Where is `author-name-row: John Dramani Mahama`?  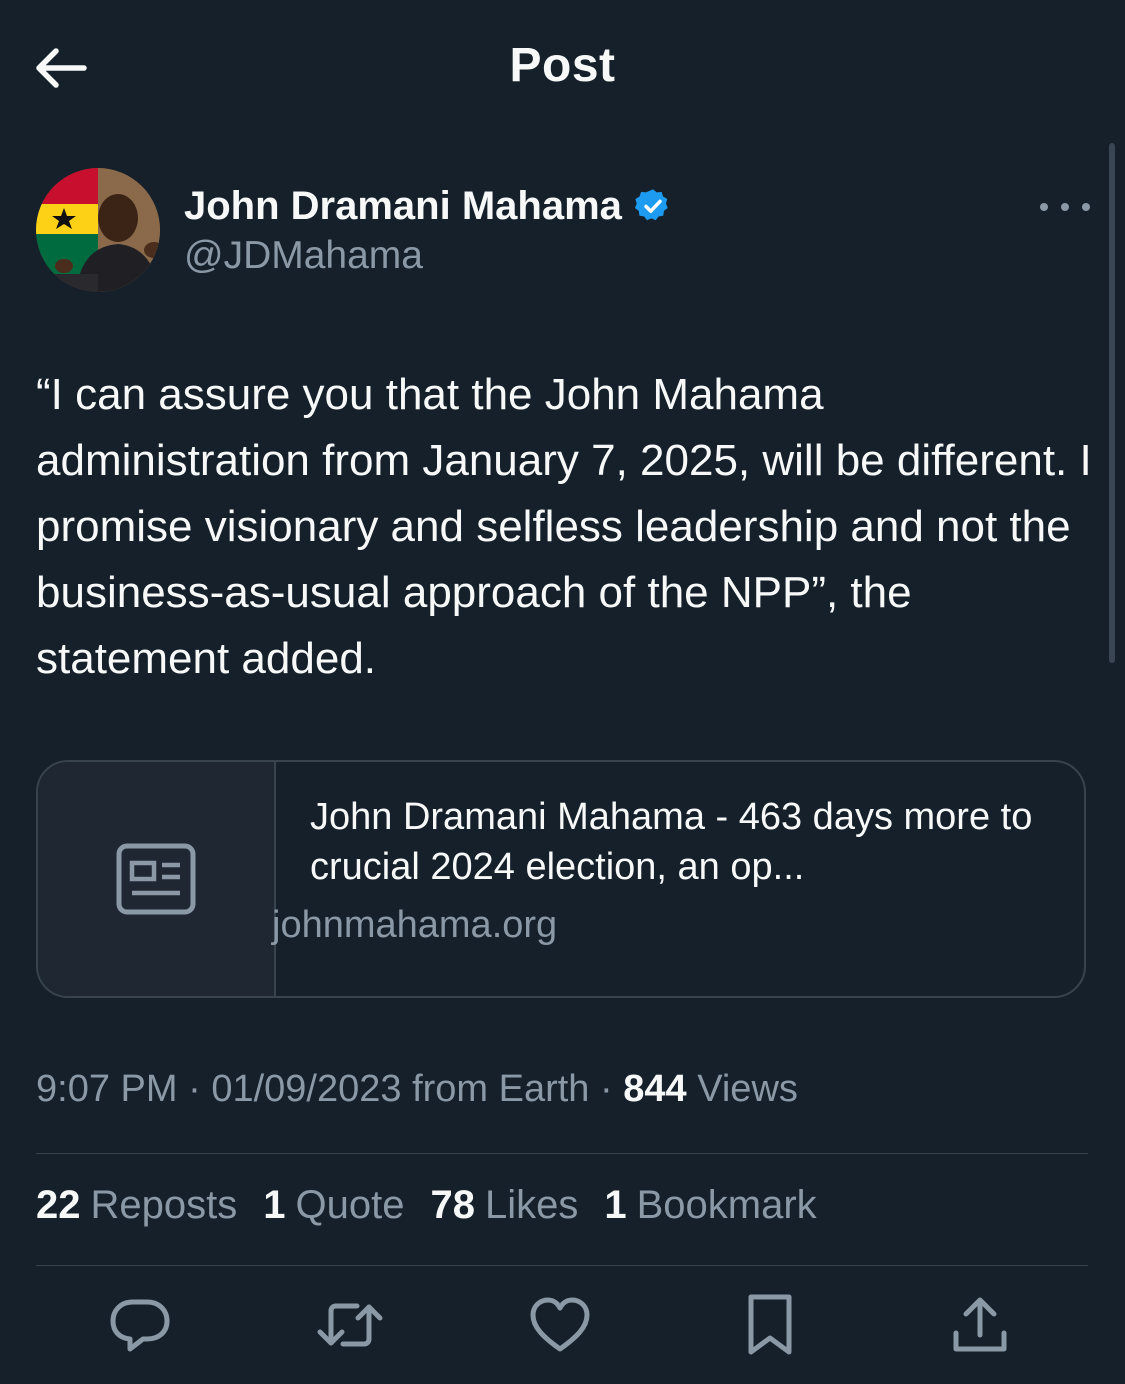 author-name-row: John Dramani Mahama is located at coordinates (428, 206).